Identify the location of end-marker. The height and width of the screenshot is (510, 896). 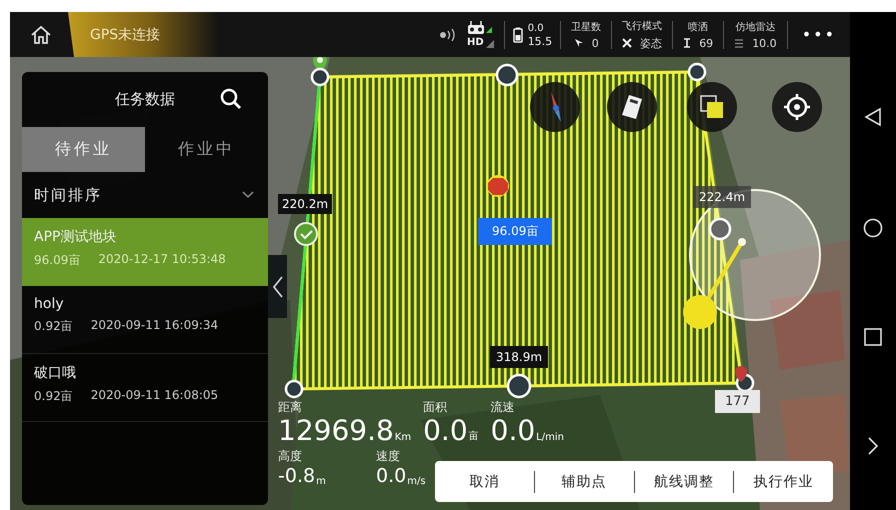
(741, 374).